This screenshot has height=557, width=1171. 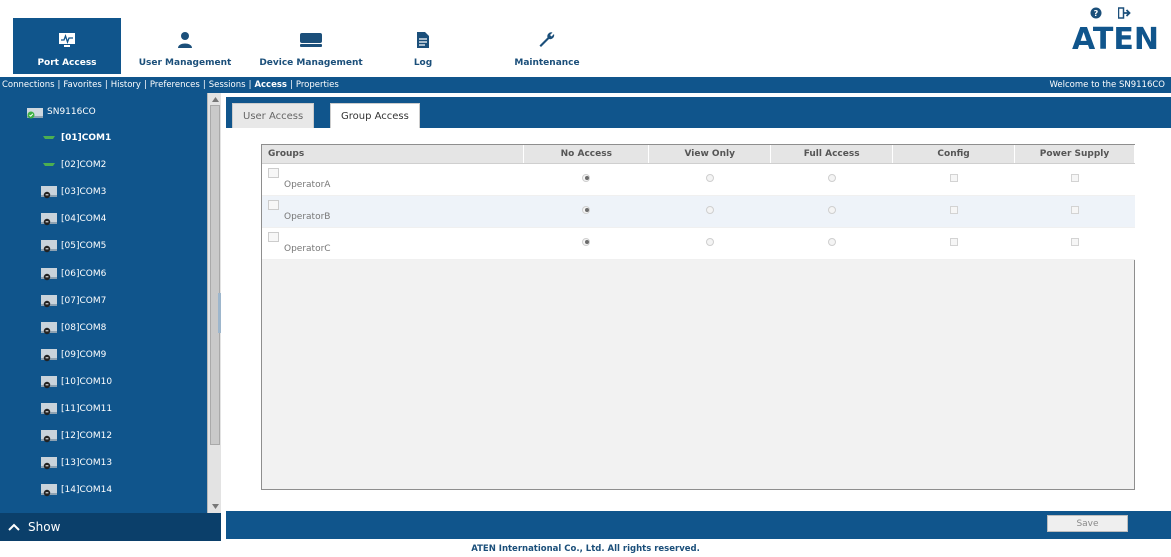 I want to click on tree-root-device: SN9116CO, so click(x=61, y=112).